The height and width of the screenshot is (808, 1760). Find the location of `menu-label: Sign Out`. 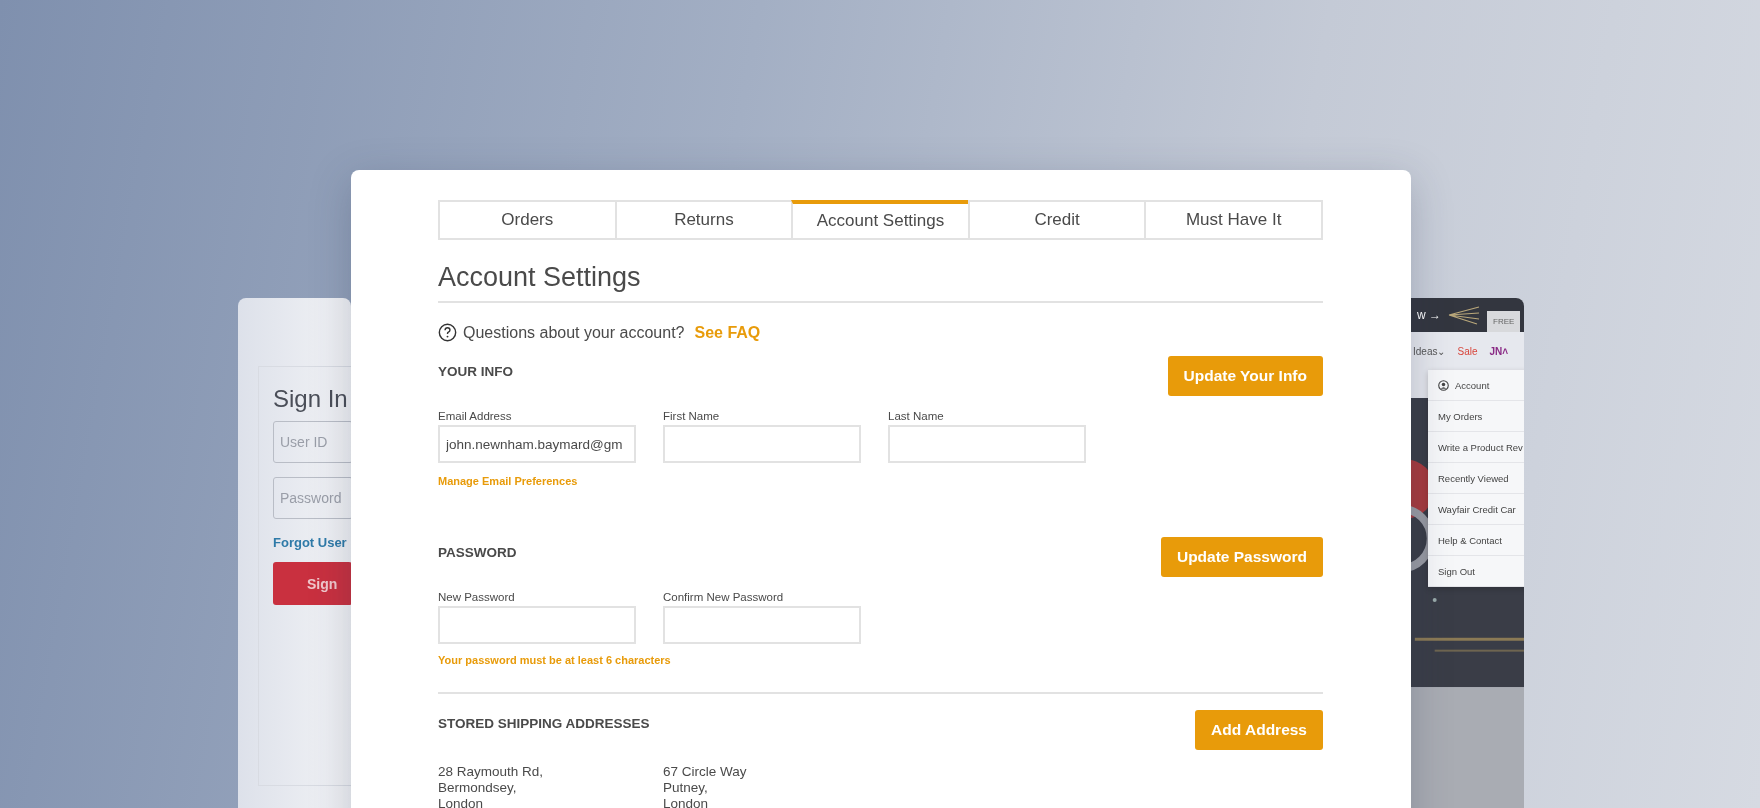

menu-label: Sign Out is located at coordinates (1456, 571).